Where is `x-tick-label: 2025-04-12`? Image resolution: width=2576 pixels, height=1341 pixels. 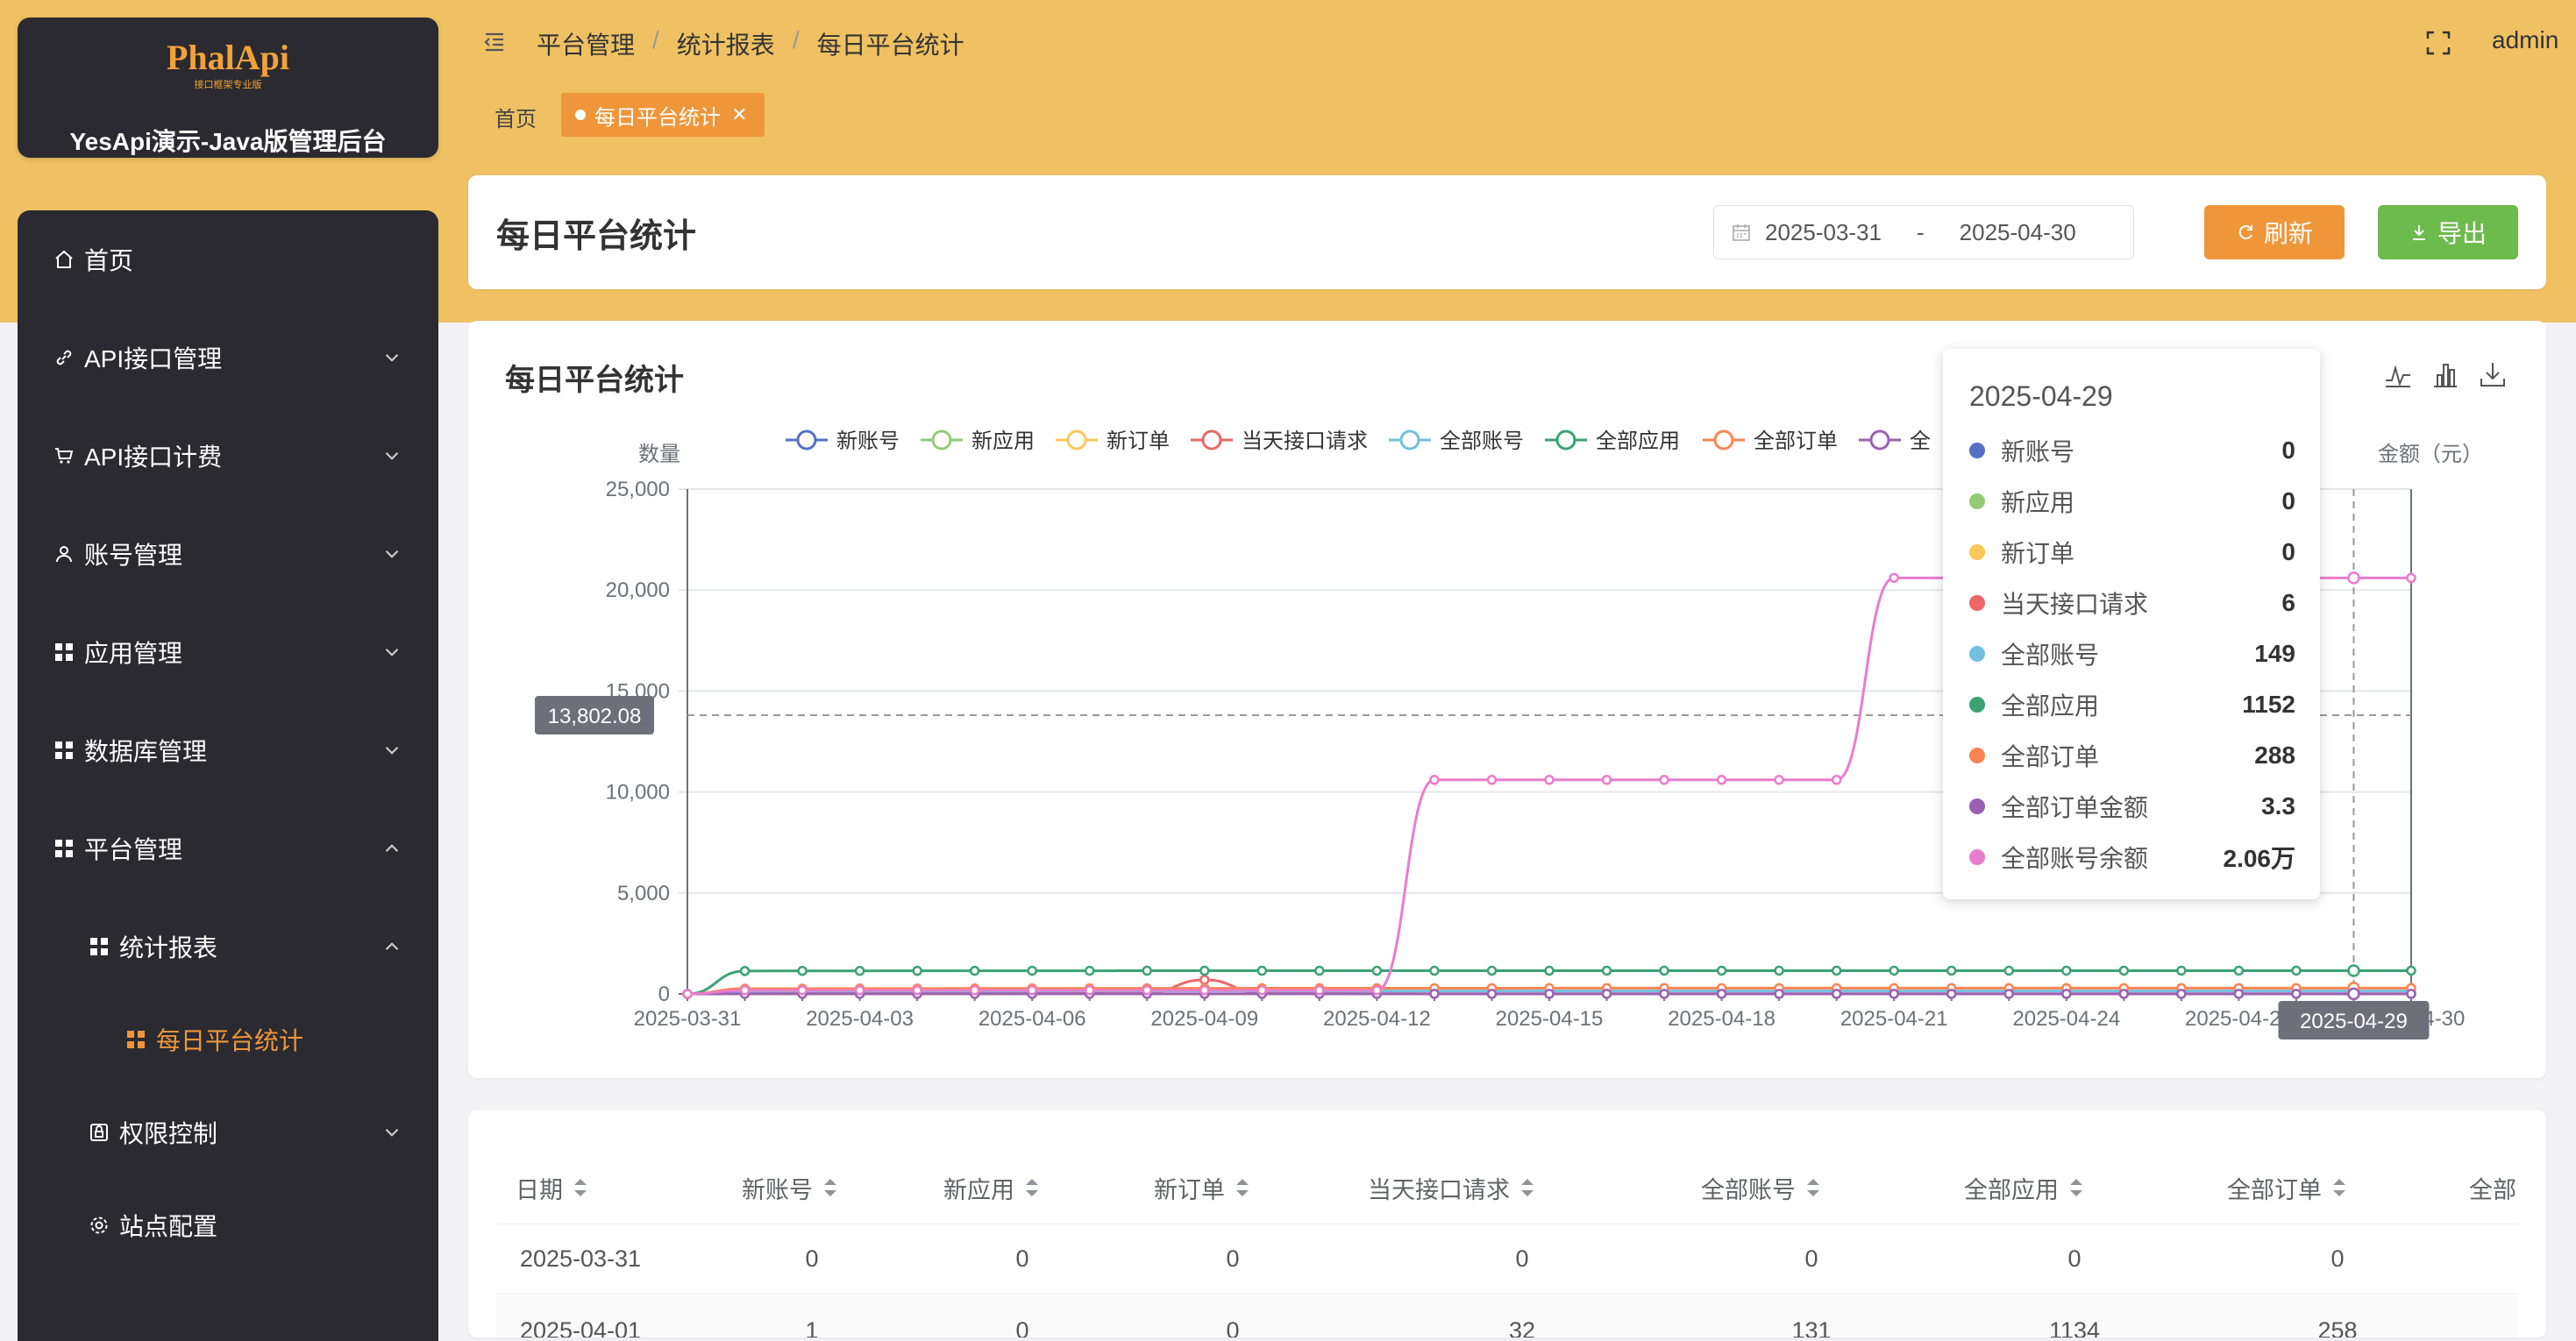 x-tick-label: 2025-04-12 is located at coordinates (1377, 1019).